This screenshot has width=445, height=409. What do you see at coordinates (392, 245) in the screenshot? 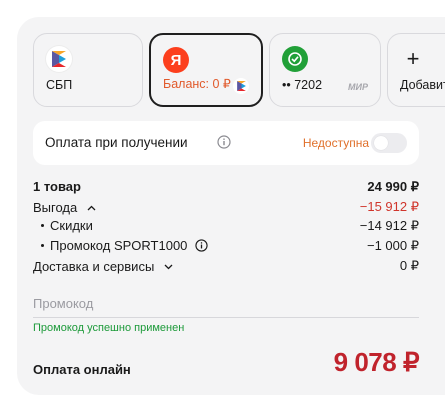
I see `promo-value: −1 000 ₽` at bounding box center [392, 245].